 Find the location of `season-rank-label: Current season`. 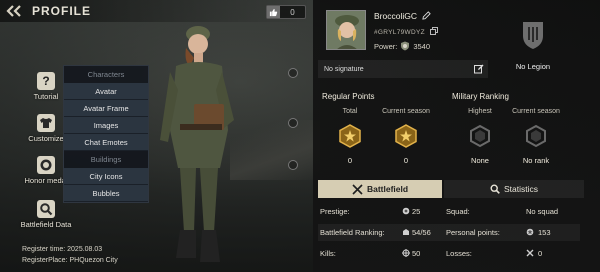

season-rank-label: Current season is located at coordinates (536, 111).